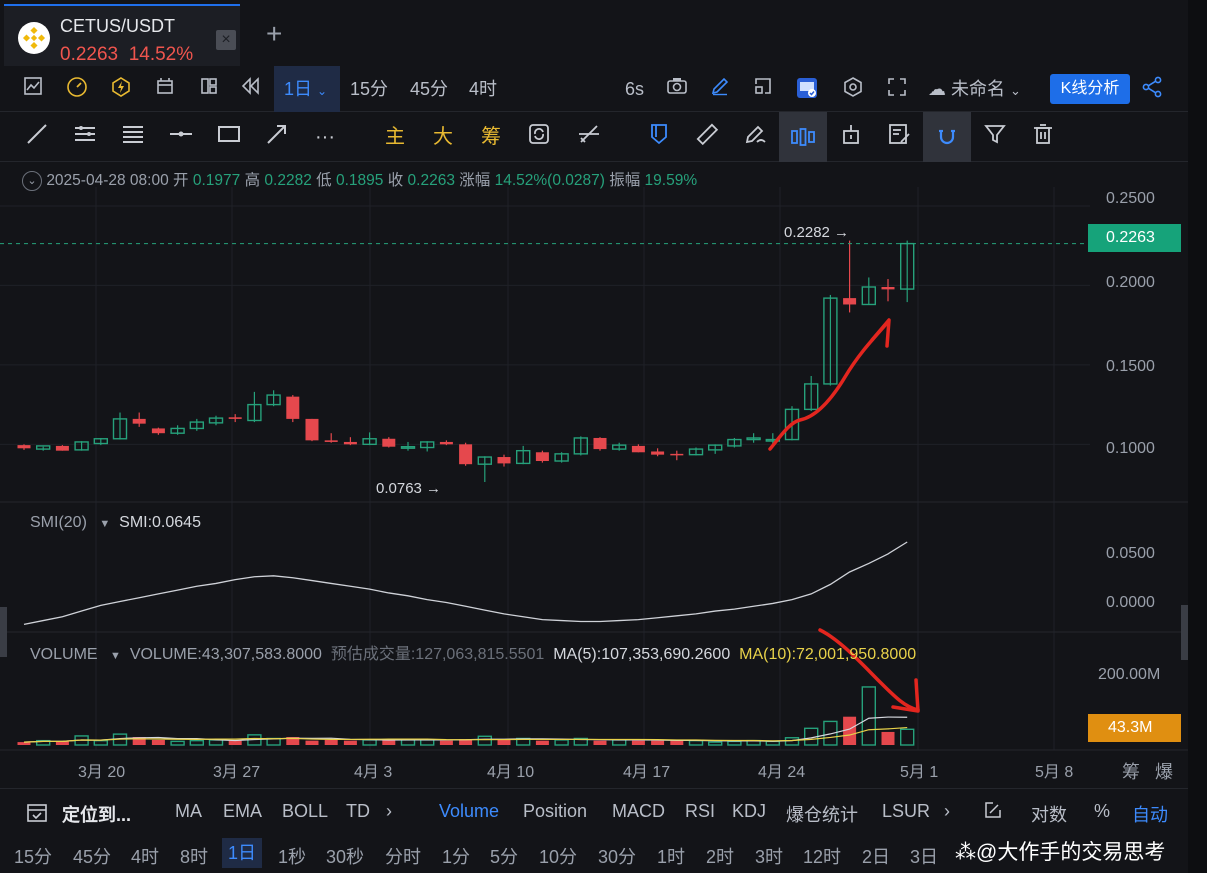 This screenshot has width=1207, height=873. Describe the element at coordinates (92, 856) in the screenshot. I see `timeframe-45m: 45分` at that location.